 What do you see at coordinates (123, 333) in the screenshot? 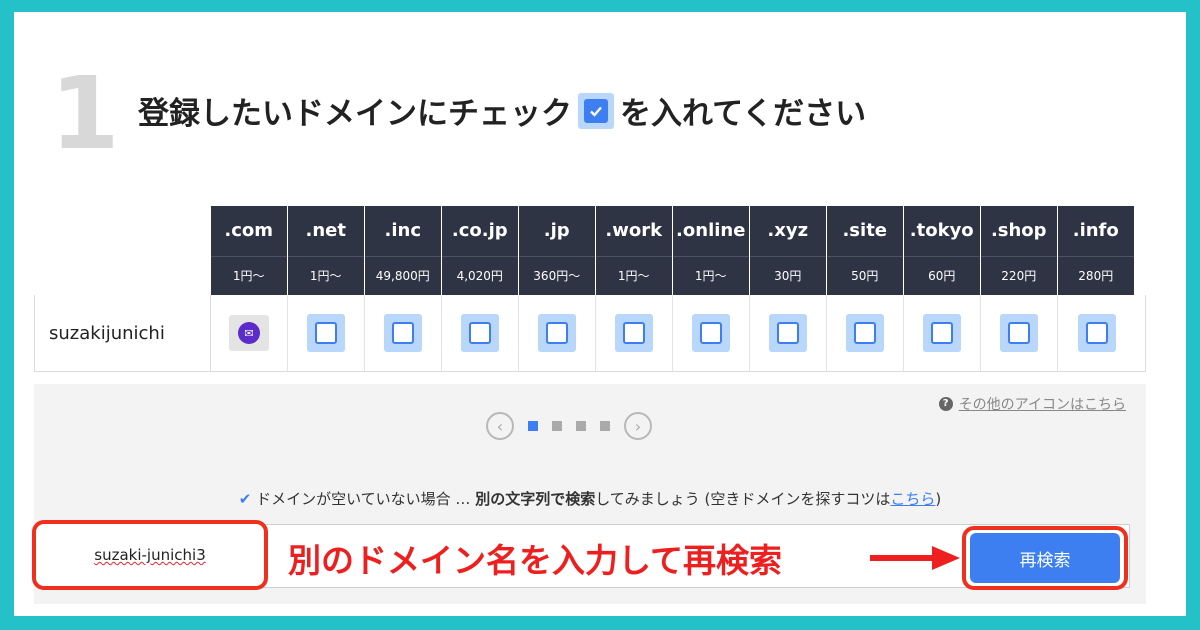
I see `domain-name-cell: suzakijunichi` at bounding box center [123, 333].